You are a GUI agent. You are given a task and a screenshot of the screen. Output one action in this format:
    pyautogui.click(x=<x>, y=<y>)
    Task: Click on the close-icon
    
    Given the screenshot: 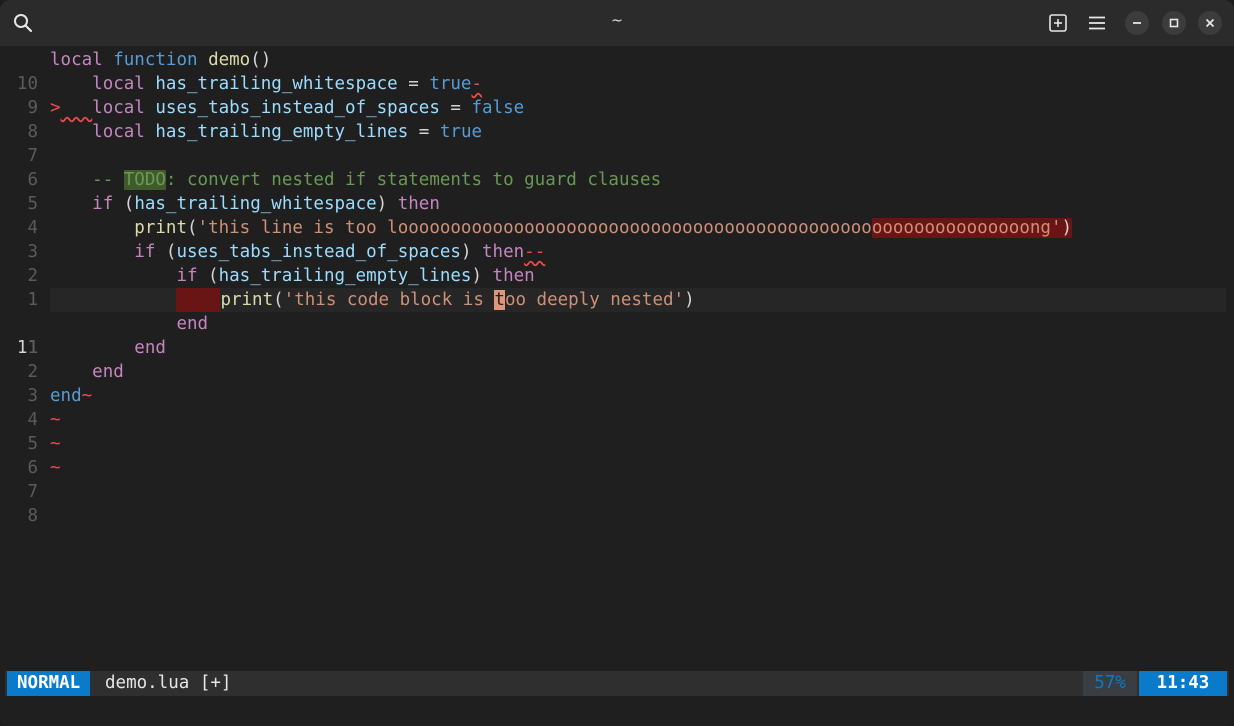 What is the action you would take?
    pyautogui.click(x=1210, y=23)
    